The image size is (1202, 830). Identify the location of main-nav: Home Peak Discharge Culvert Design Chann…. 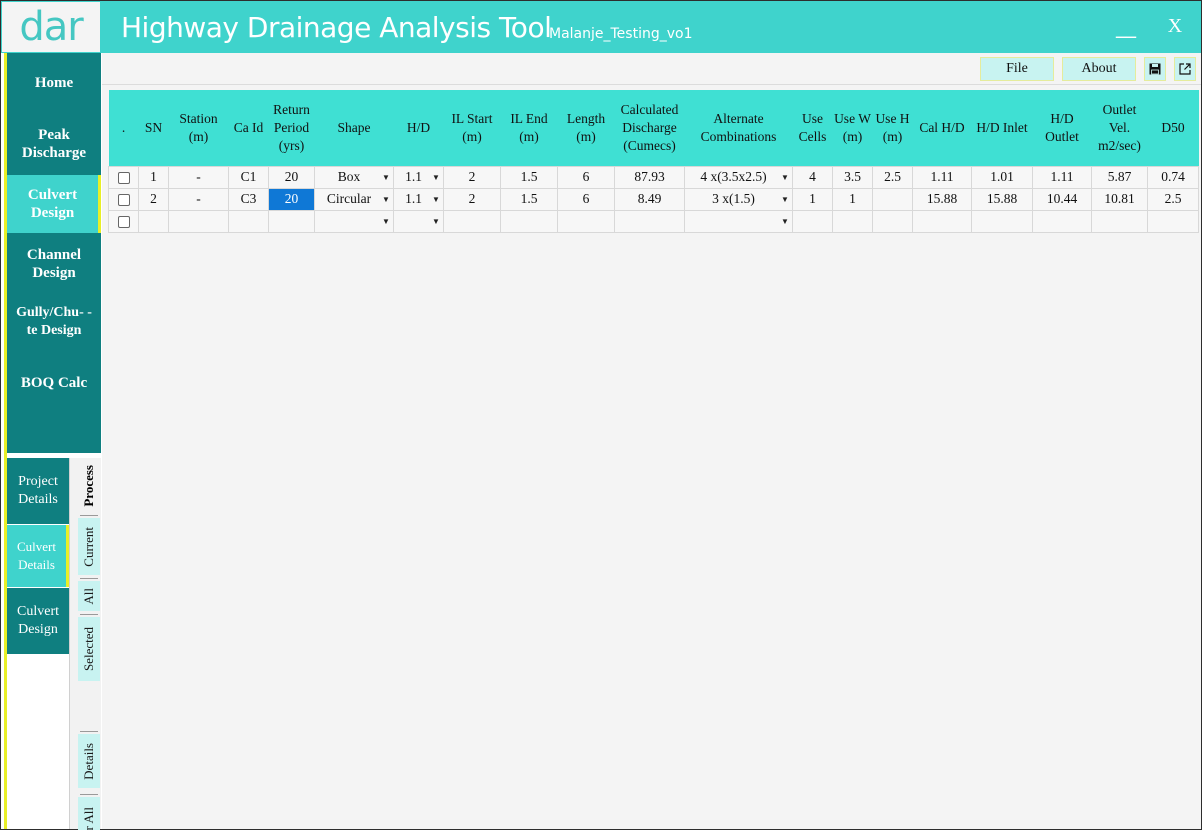
(54, 253).